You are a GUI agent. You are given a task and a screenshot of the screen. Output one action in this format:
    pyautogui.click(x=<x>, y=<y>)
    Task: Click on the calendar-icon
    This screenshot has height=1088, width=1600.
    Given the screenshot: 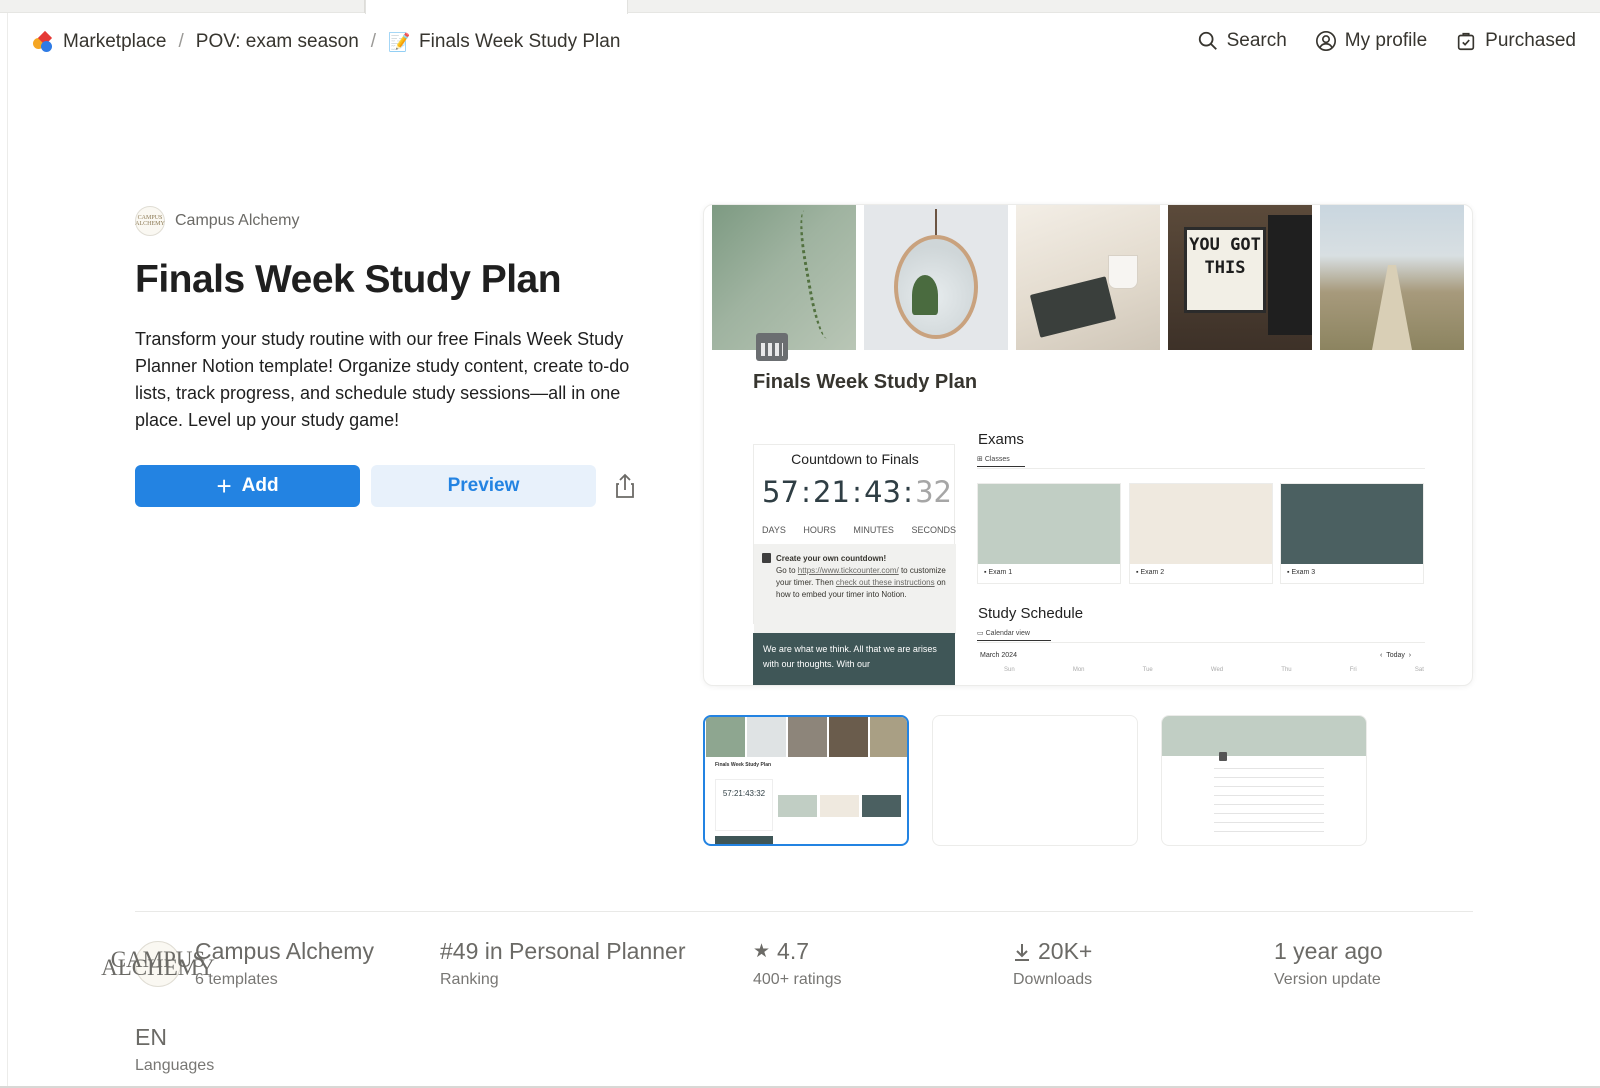 What is the action you would take?
    pyautogui.click(x=772, y=347)
    